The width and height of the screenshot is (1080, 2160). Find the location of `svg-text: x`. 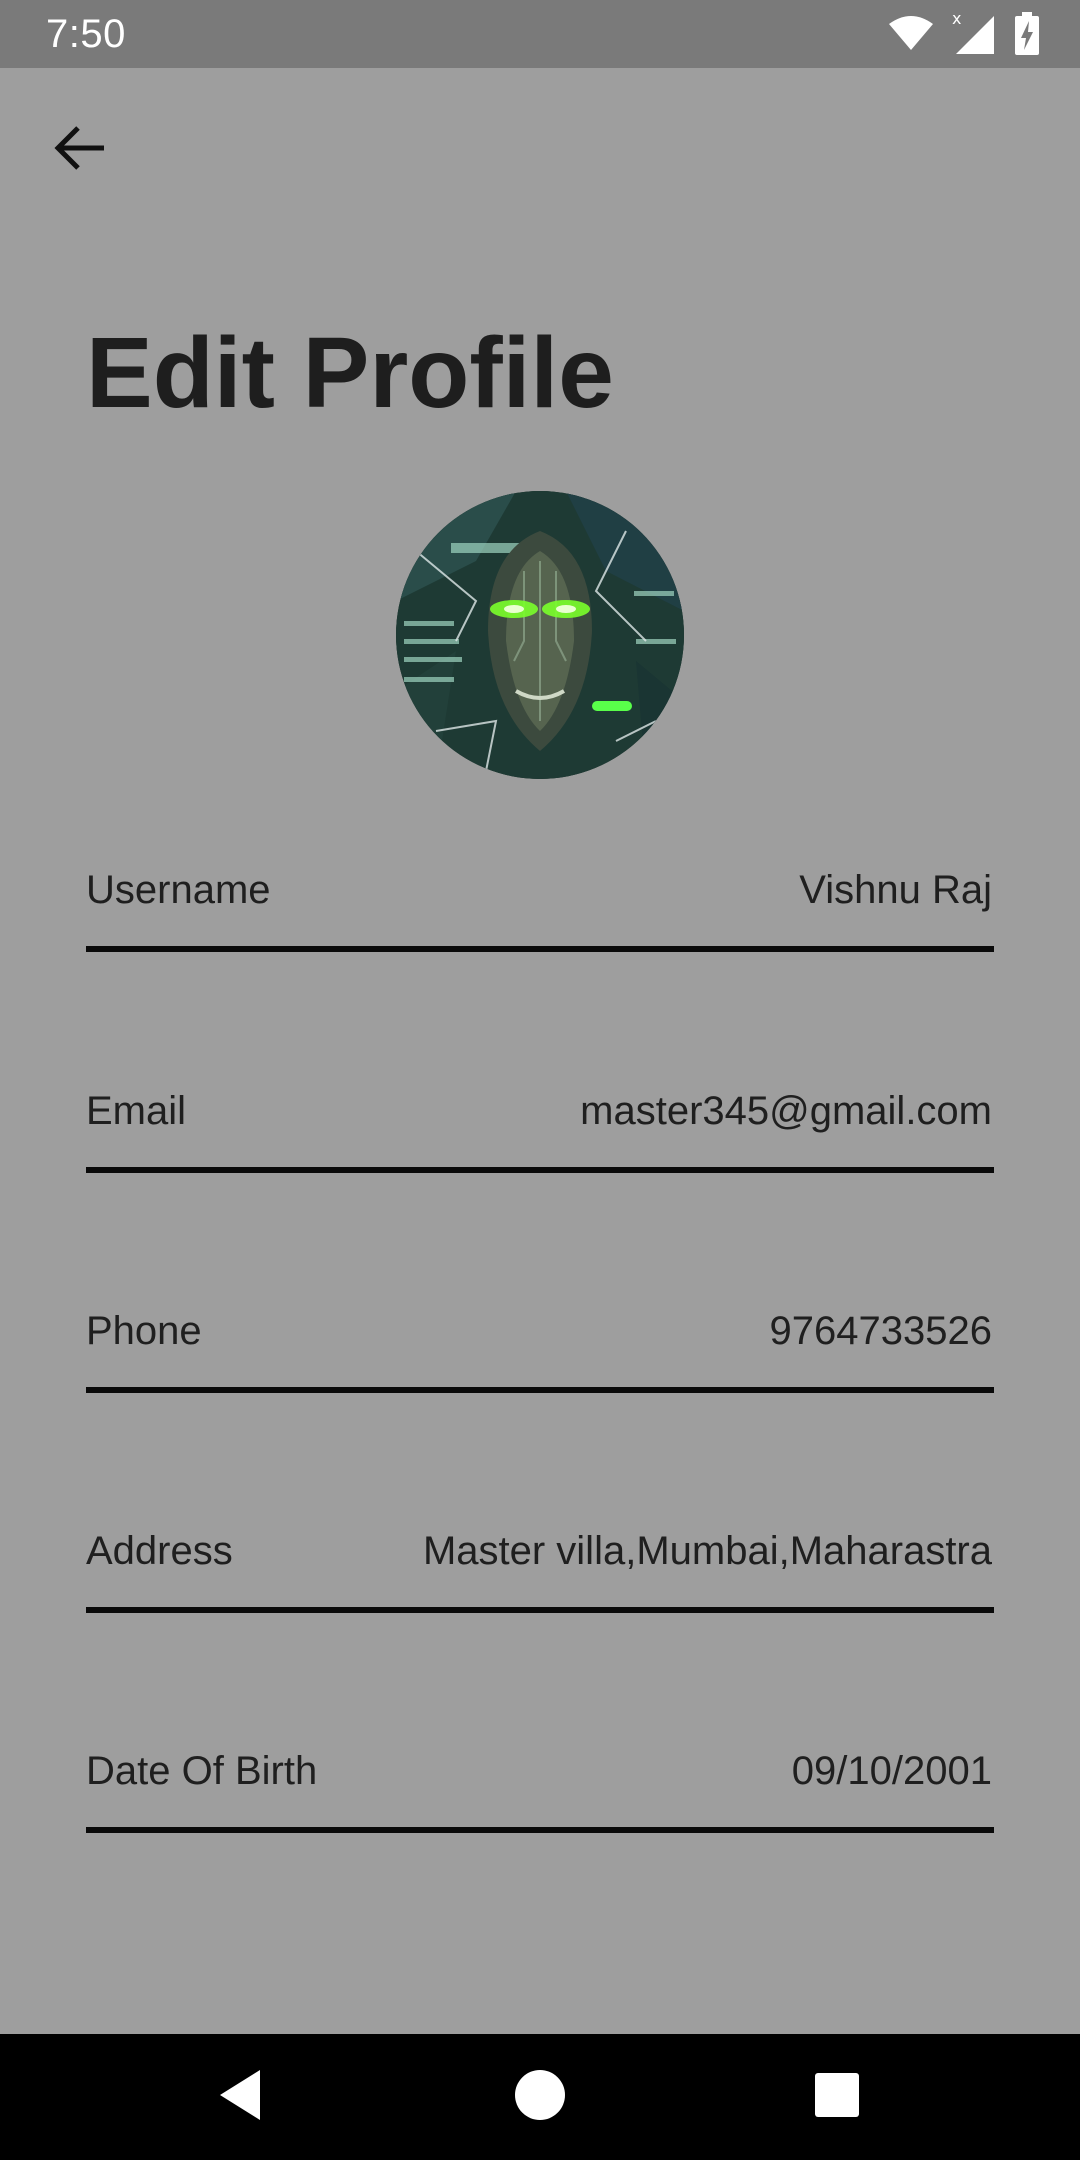

svg-text: x is located at coordinates (956, 20).